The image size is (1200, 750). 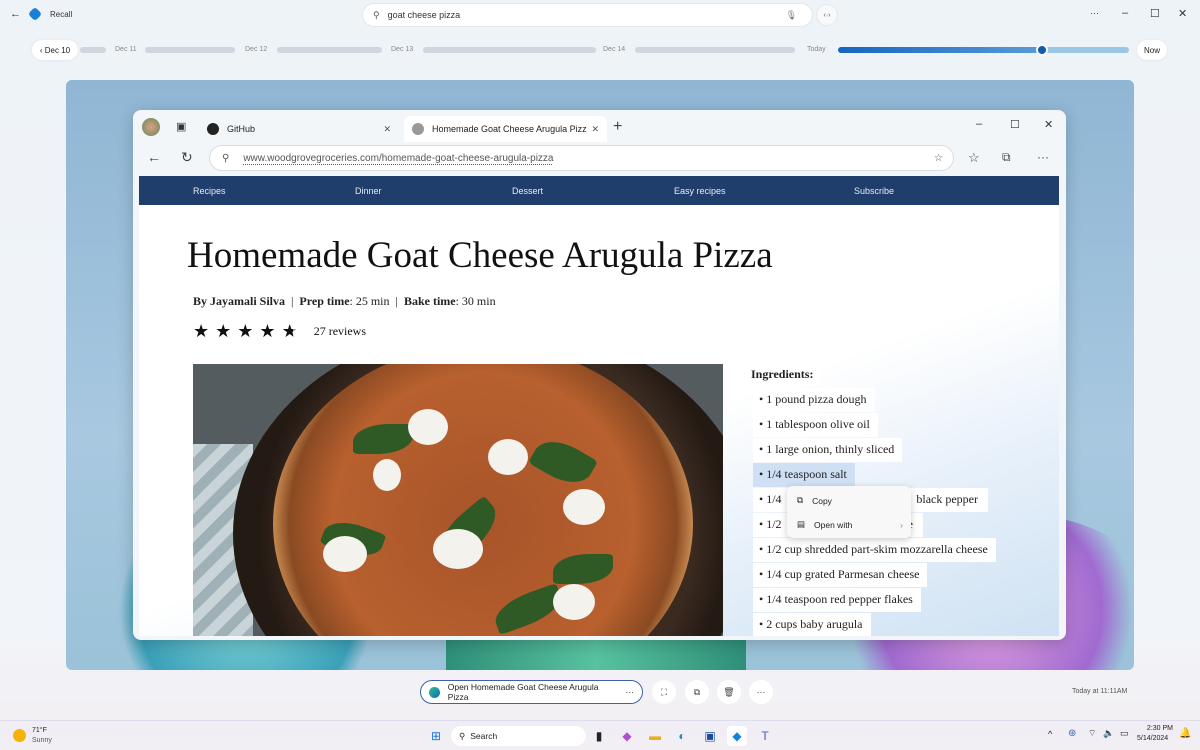 What do you see at coordinates (617, 127) in the screenshot?
I see `new-tab-icon: +` at bounding box center [617, 127].